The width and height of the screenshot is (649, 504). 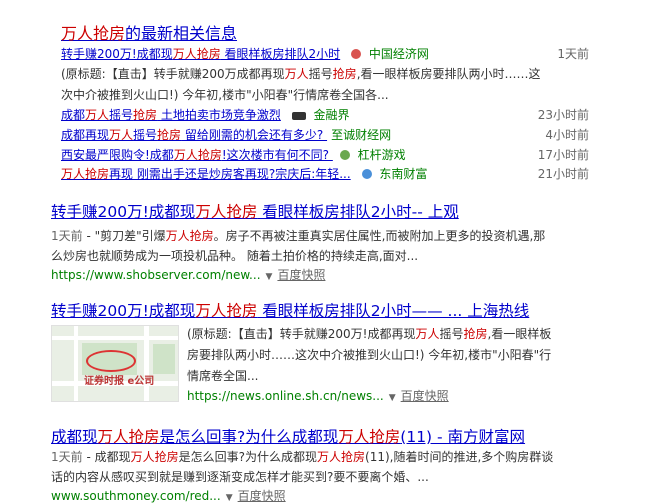 I want to click on news-item-source: 东南财富, so click(x=403, y=174).